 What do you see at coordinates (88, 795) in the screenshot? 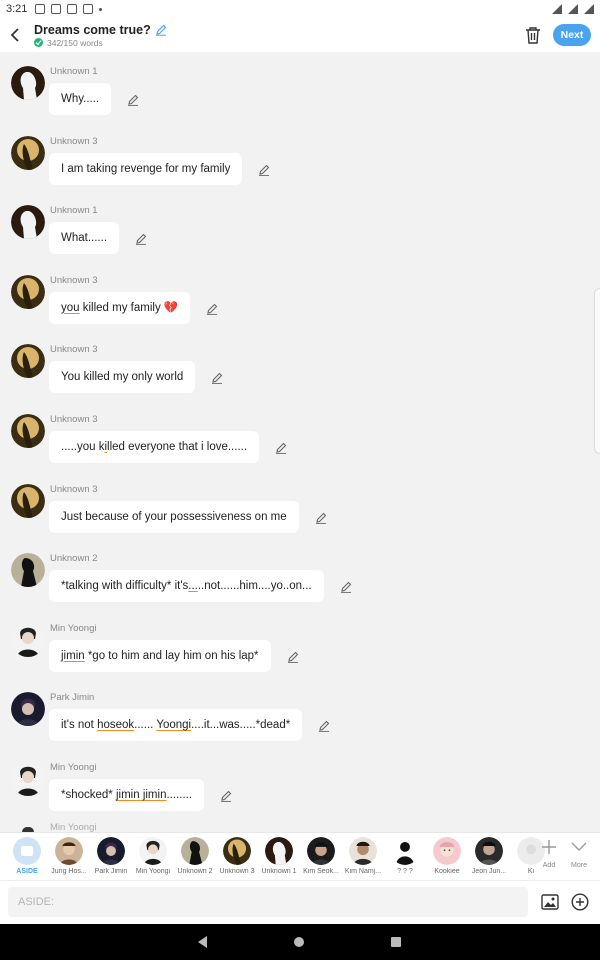
I see `message-text: *shocked*` at bounding box center [88, 795].